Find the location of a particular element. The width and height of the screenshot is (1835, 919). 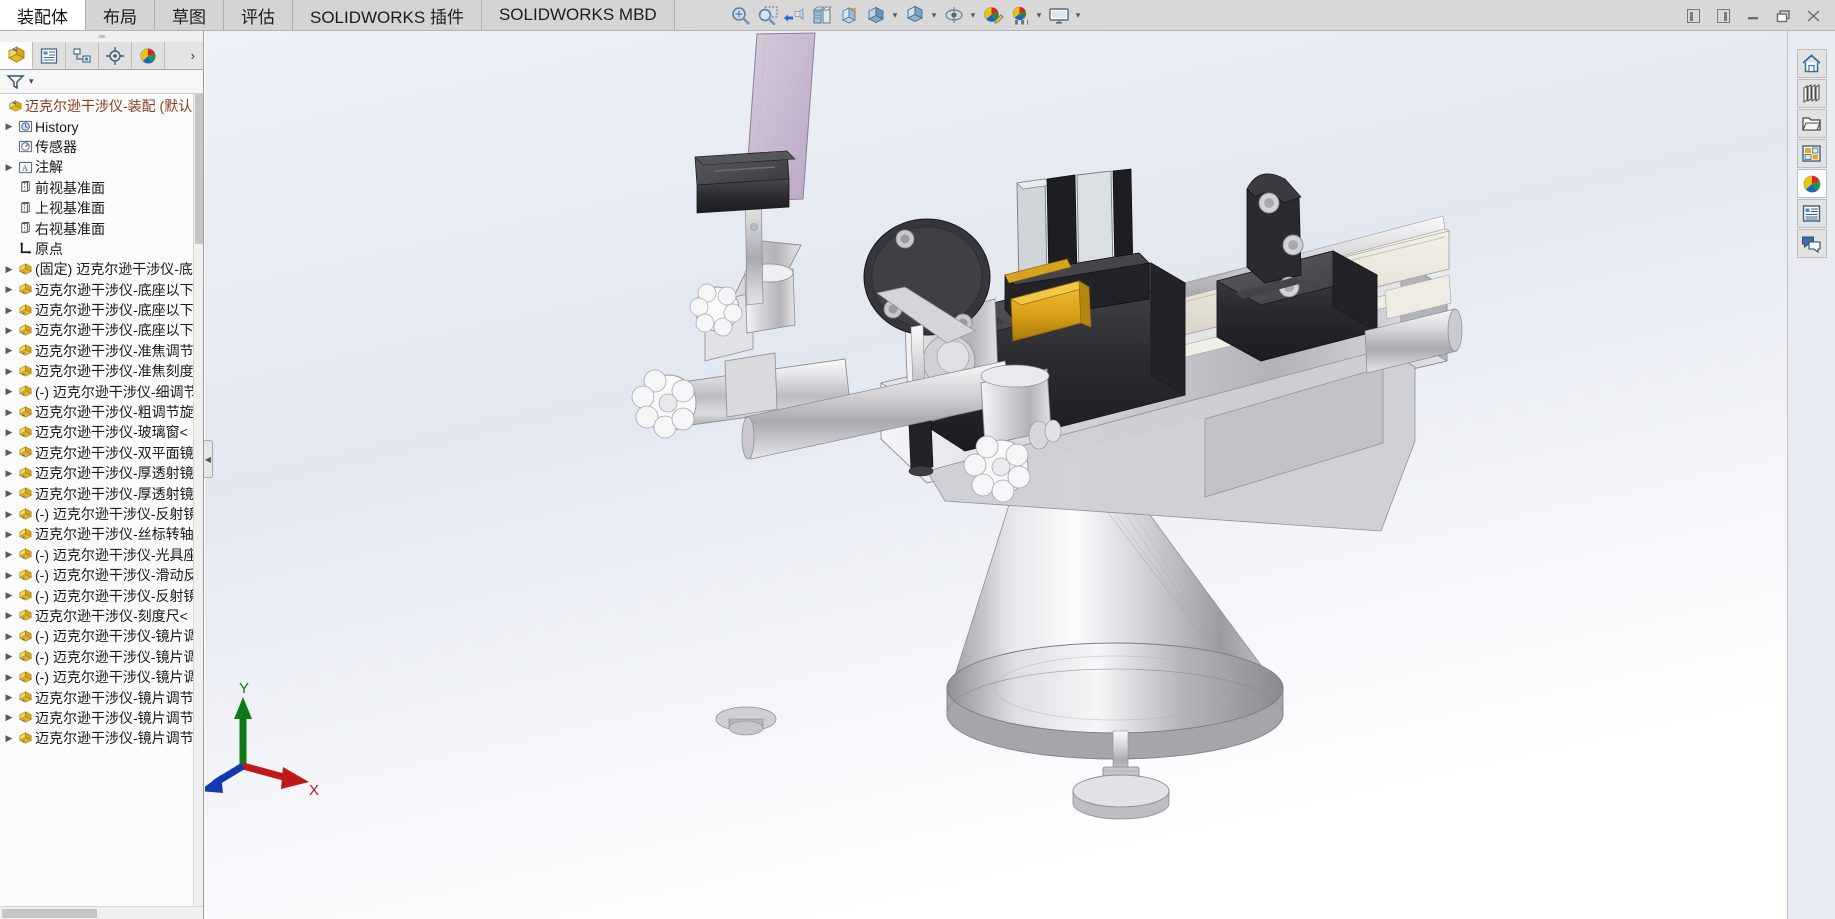

view-orientation-icon is located at coordinates (848, 15).